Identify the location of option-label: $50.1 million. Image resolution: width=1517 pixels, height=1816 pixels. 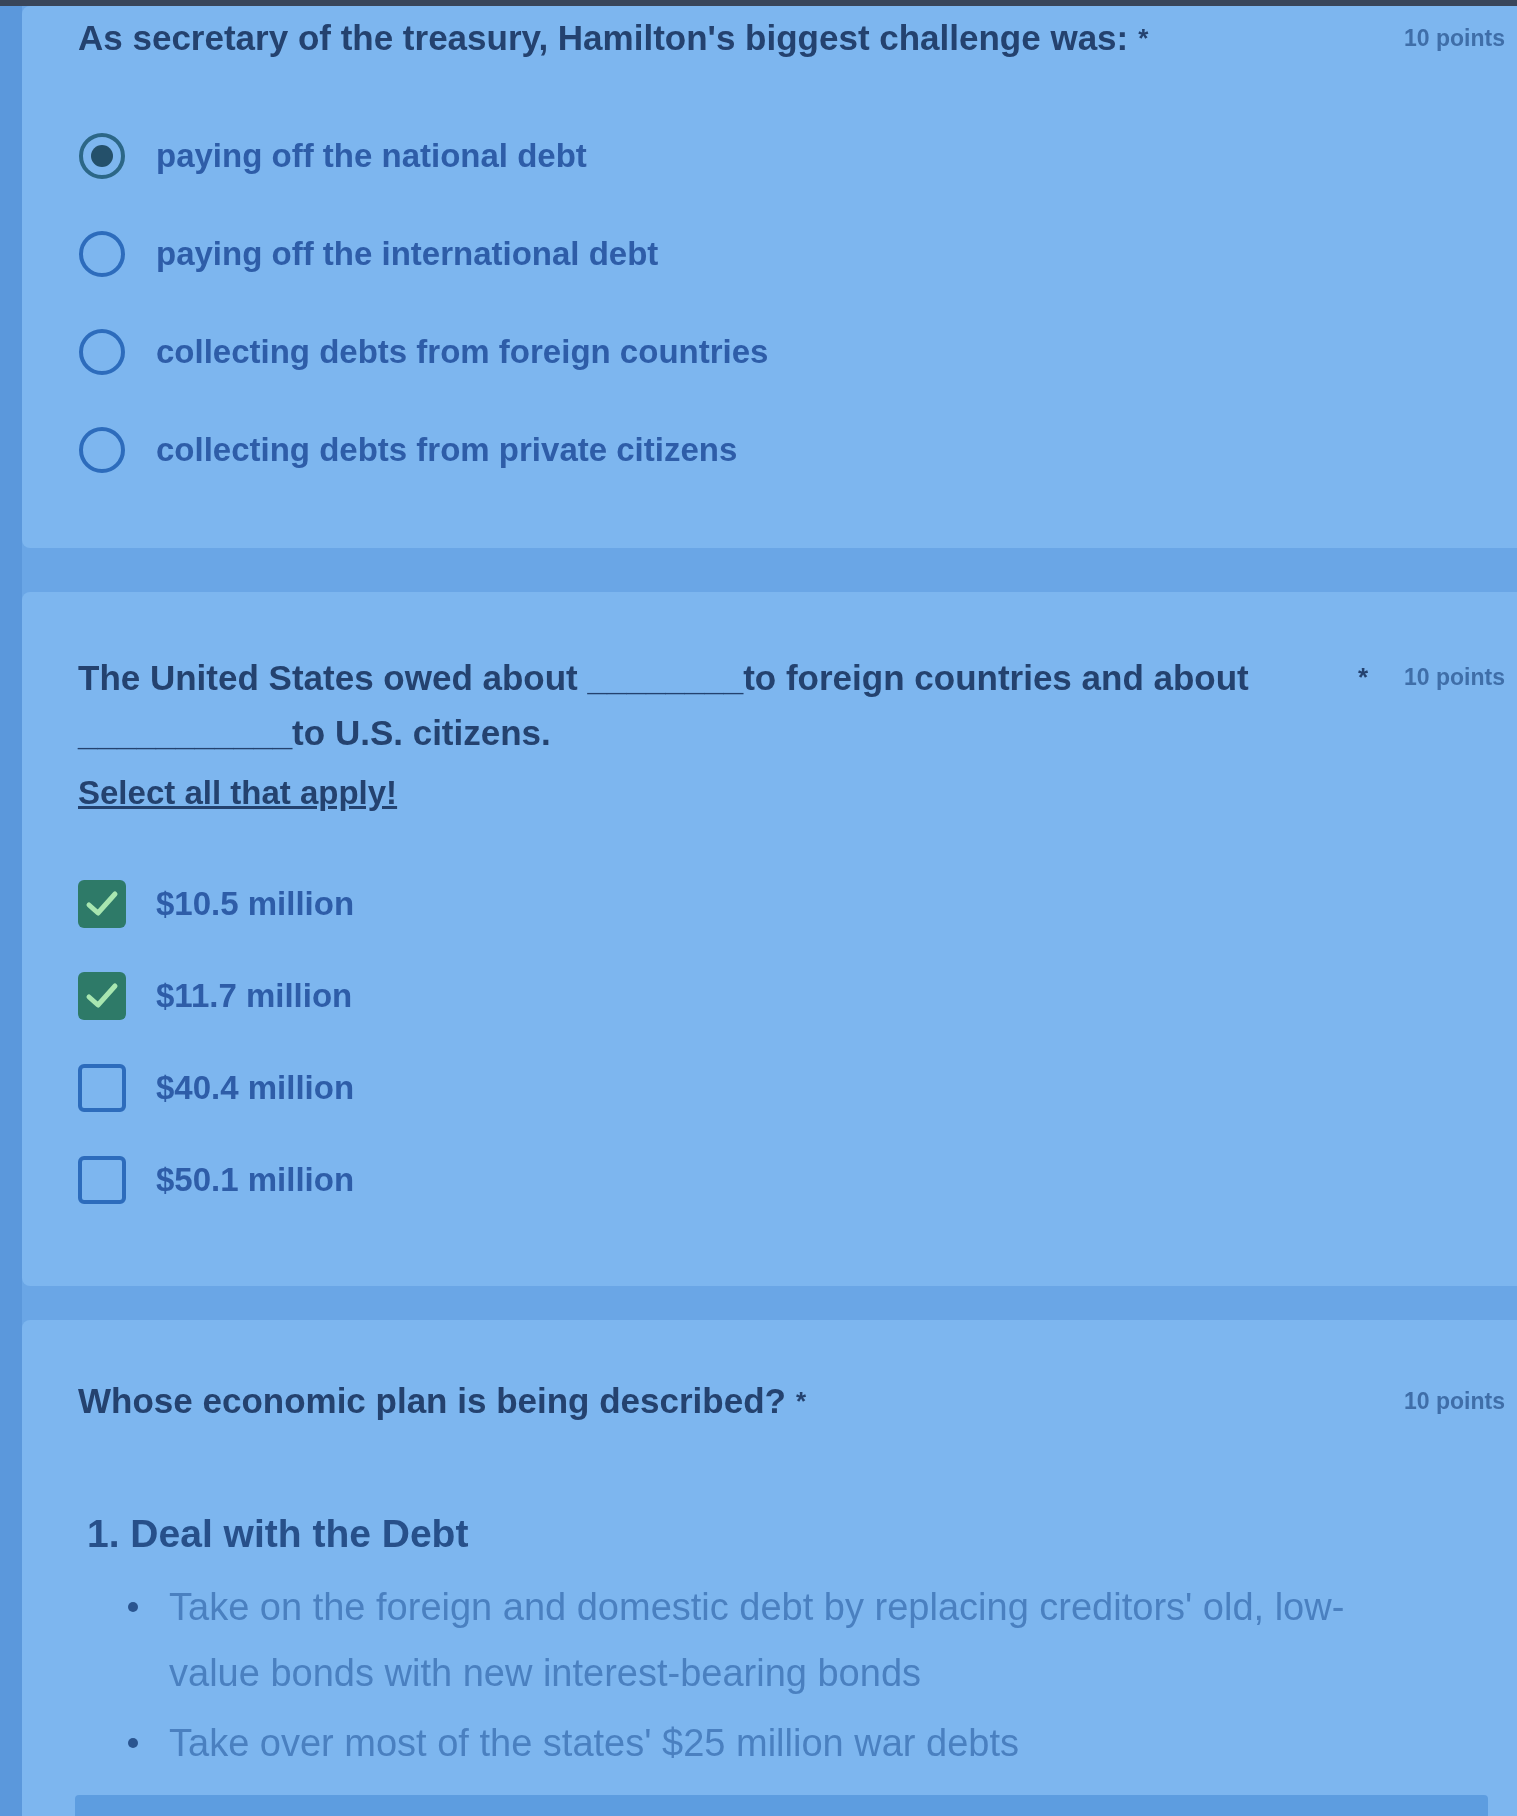
(255, 1180).